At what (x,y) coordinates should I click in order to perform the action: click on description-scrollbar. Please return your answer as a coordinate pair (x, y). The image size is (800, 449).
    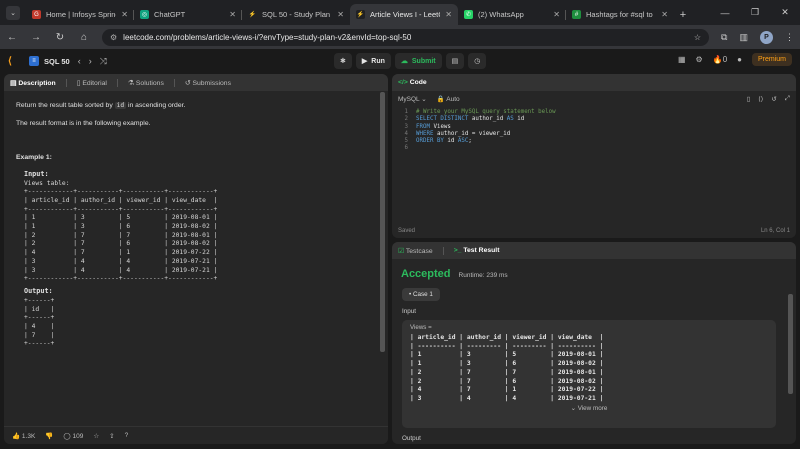
    Looking at the image, I should click on (382, 222).